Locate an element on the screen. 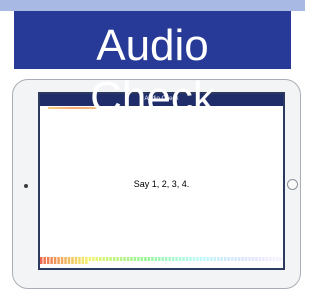 The width and height of the screenshot is (320, 291). audio-prompt: Say 1, 2, 3, 4. is located at coordinates (161, 184).